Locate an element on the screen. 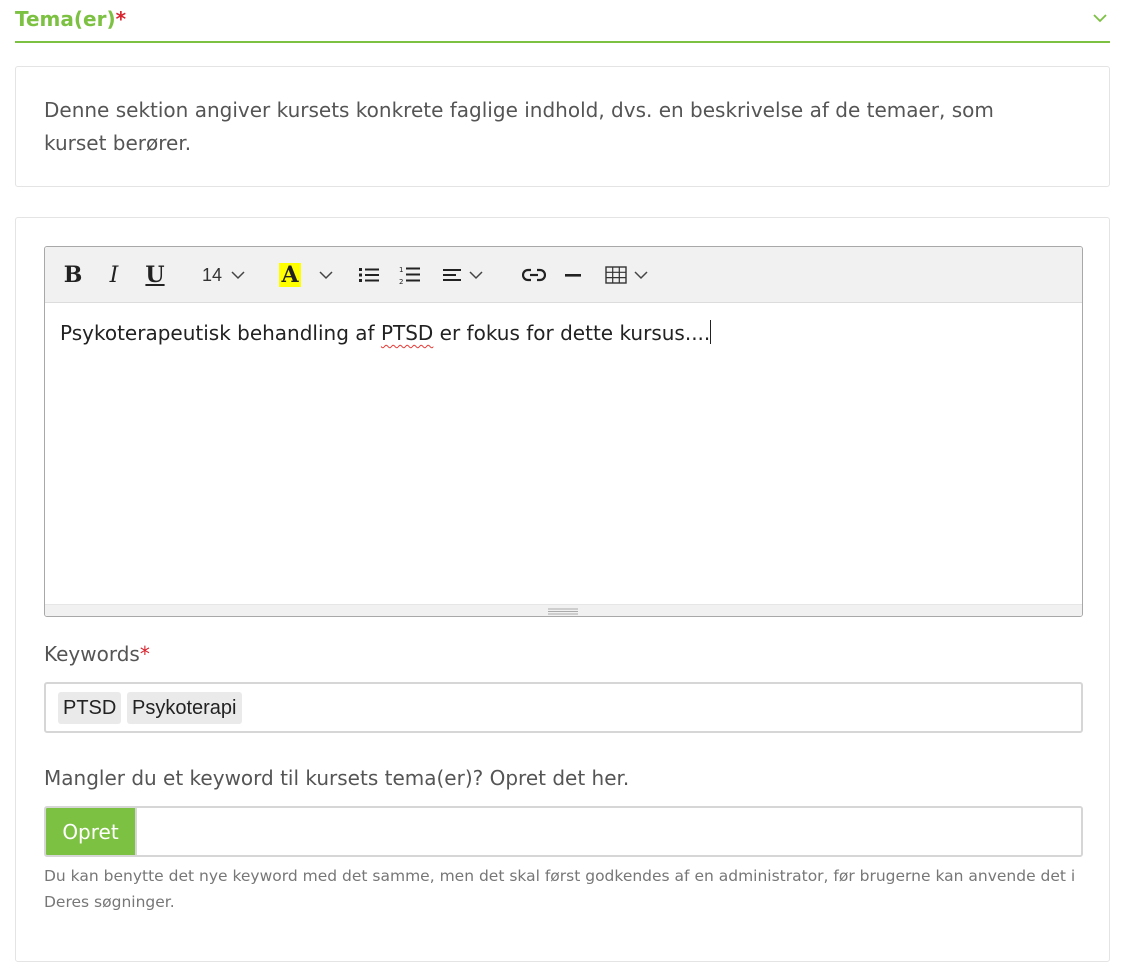 The image size is (1122, 976). highlight-color-dropdown is located at coordinates (326, 275).